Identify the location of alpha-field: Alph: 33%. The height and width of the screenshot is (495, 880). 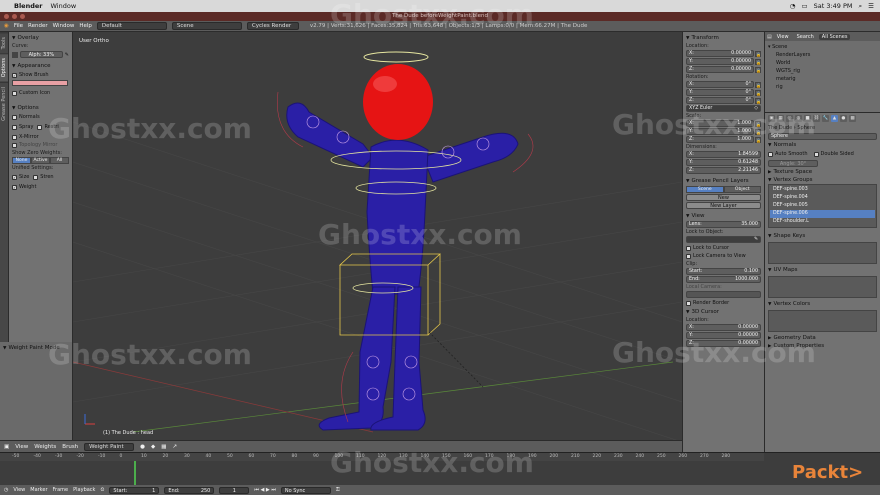
(41, 54).